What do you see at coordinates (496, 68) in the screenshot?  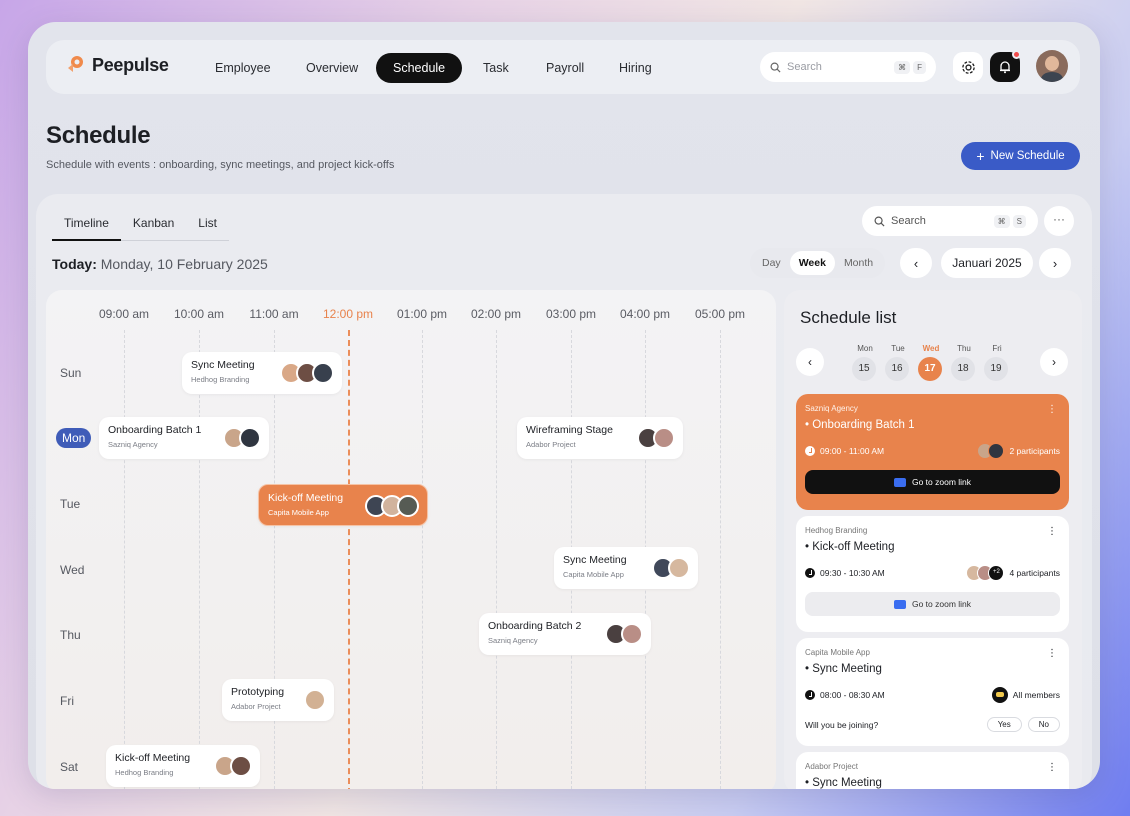 I see `nav-task: Task` at bounding box center [496, 68].